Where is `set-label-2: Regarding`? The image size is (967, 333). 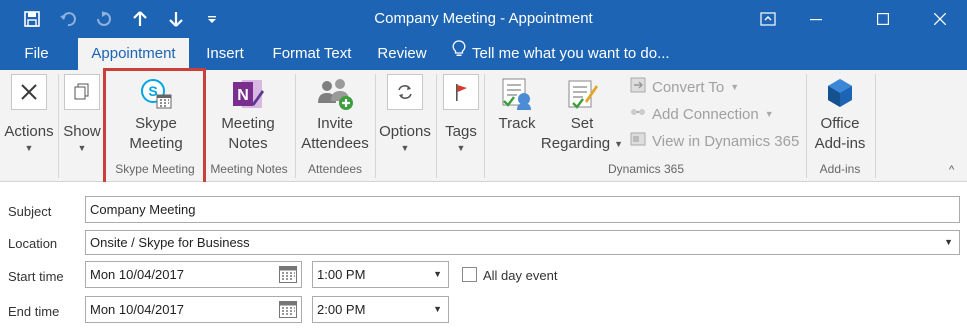 set-label-2: Regarding is located at coordinates (575, 143).